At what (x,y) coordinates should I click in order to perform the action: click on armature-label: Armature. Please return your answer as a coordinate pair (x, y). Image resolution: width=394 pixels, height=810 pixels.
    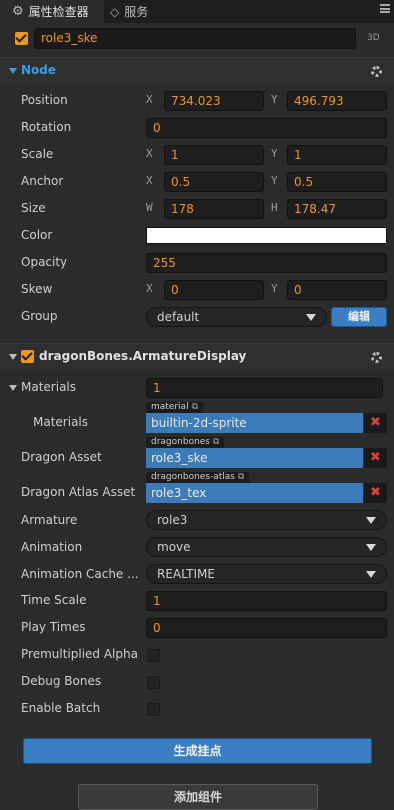
    Looking at the image, I should click on (49, 520).